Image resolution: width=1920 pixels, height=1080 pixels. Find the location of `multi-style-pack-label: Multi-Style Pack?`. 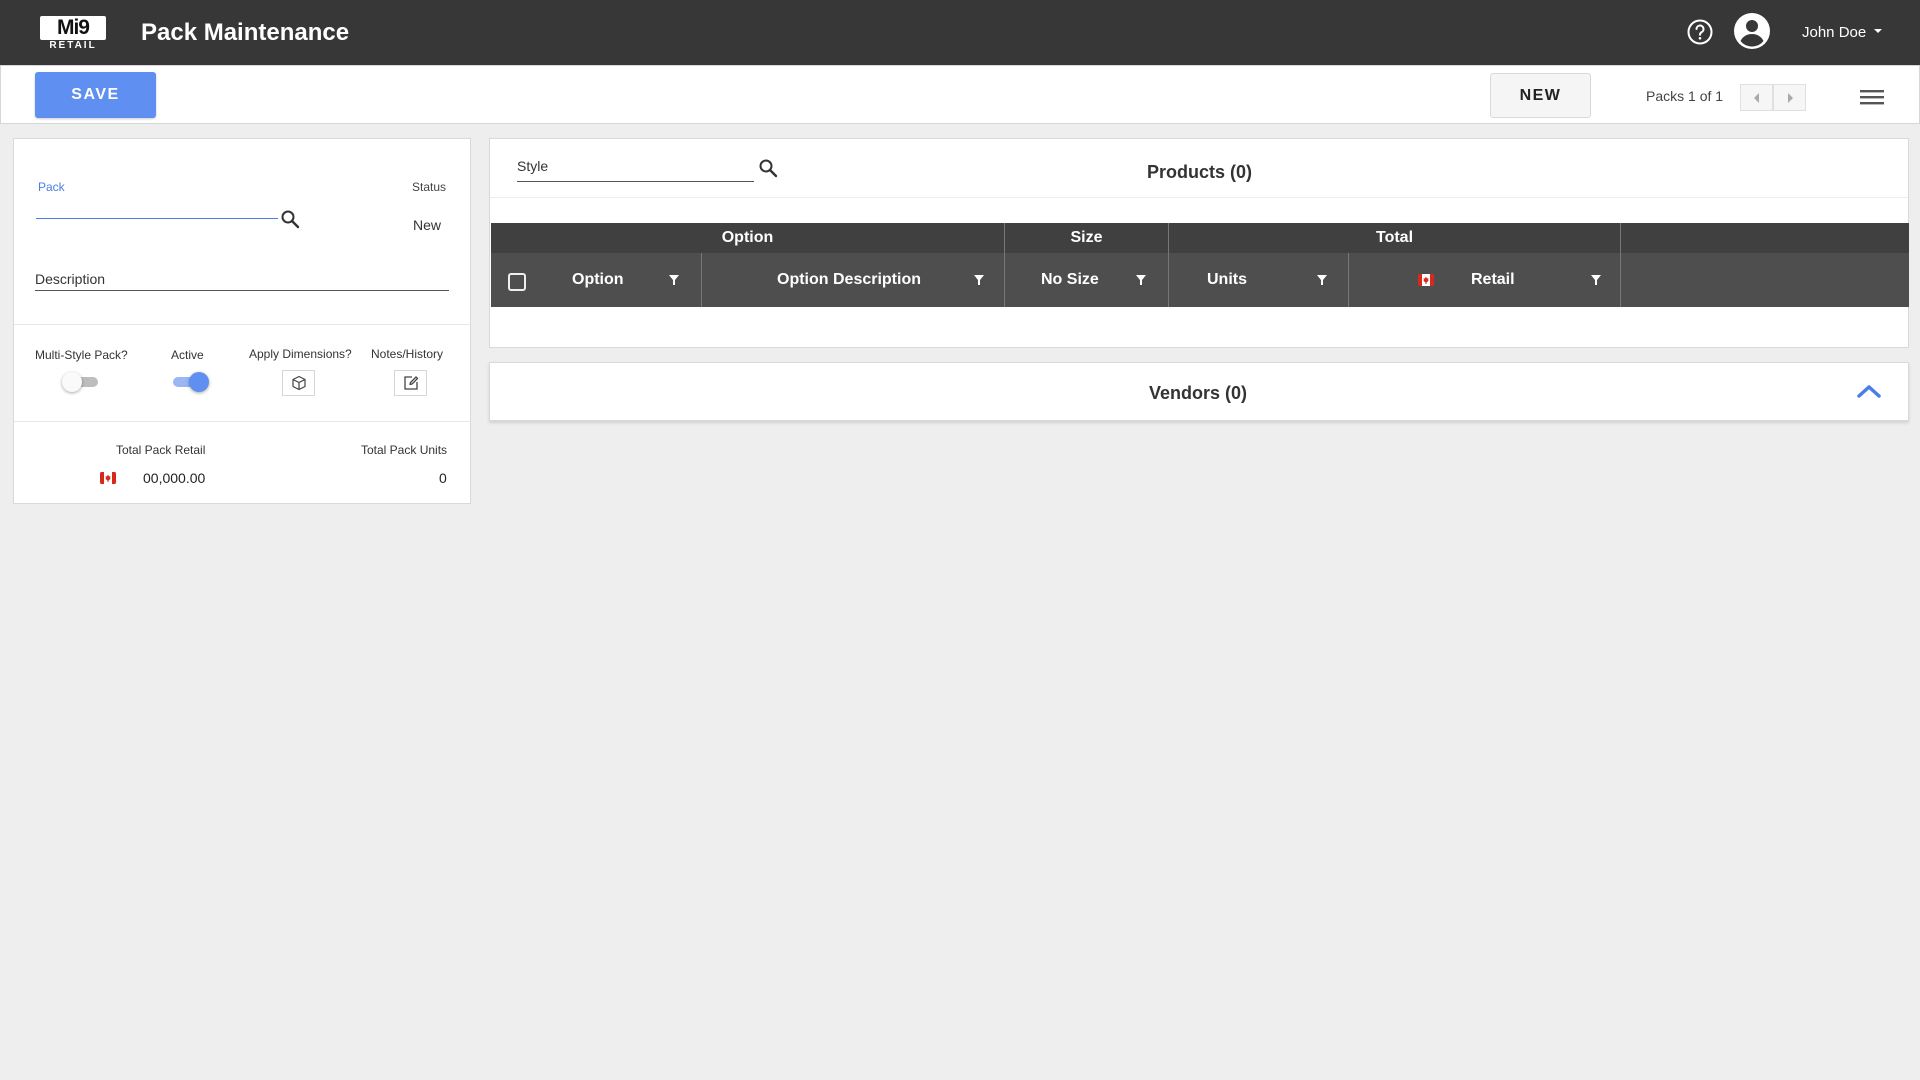

multi-style-pack-label: Multi-Style Pack? is located at coordinates (81, 355).